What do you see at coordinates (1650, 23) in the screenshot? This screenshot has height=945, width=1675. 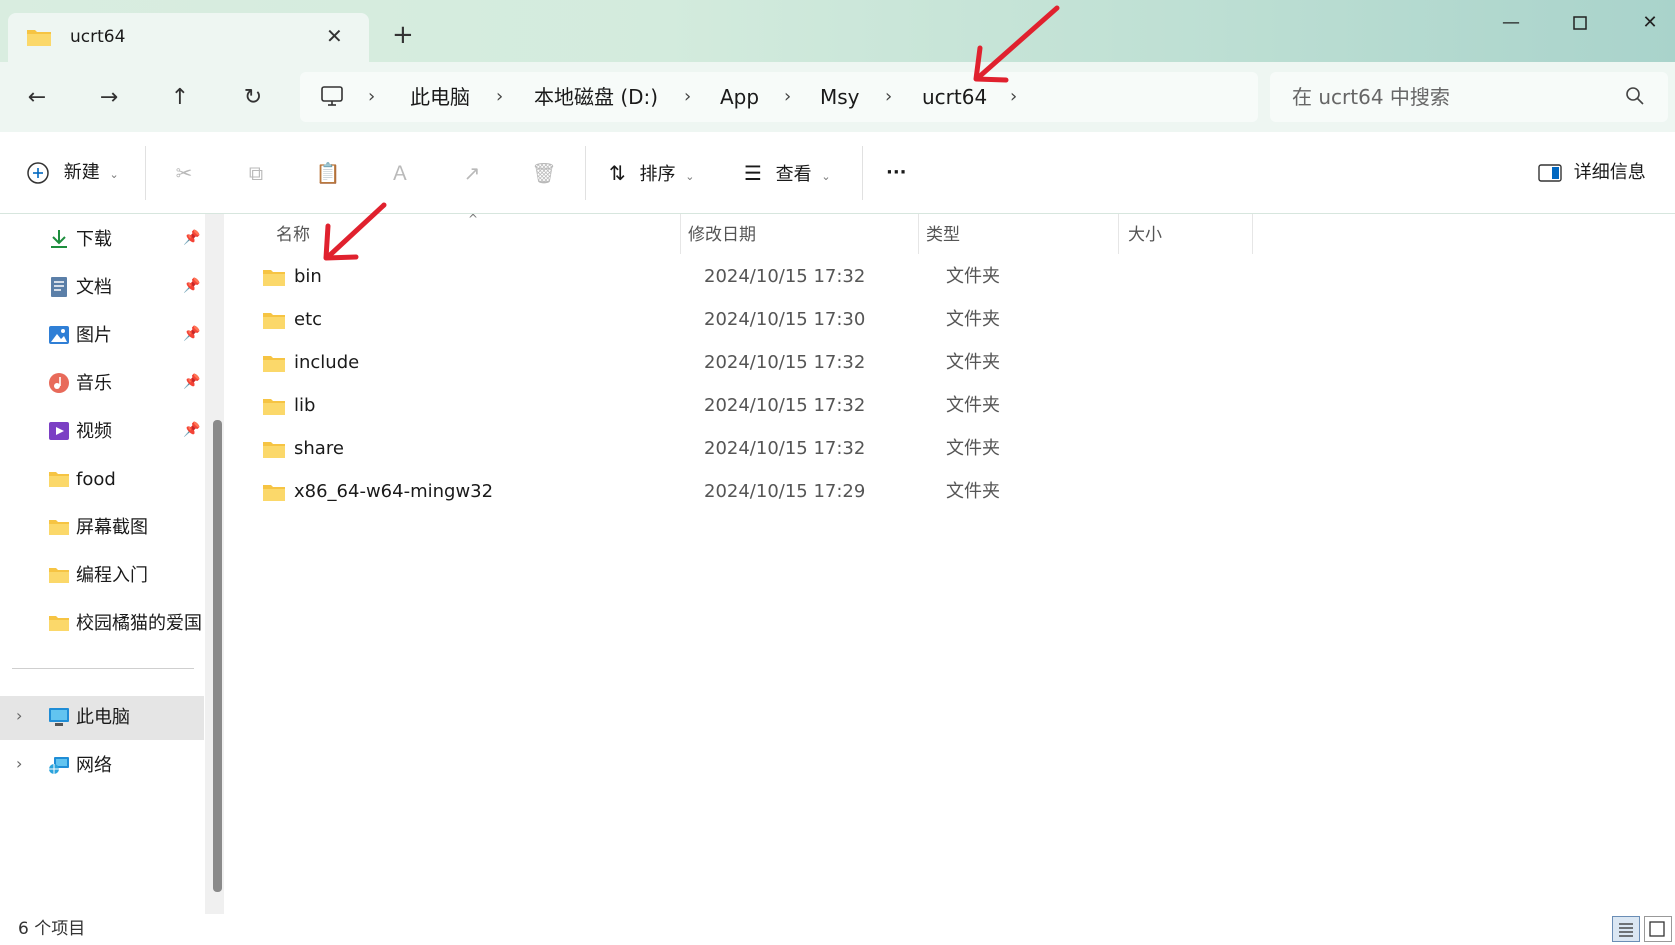 I see `close-window-button: ✕` at bounding box center [1650, 23].